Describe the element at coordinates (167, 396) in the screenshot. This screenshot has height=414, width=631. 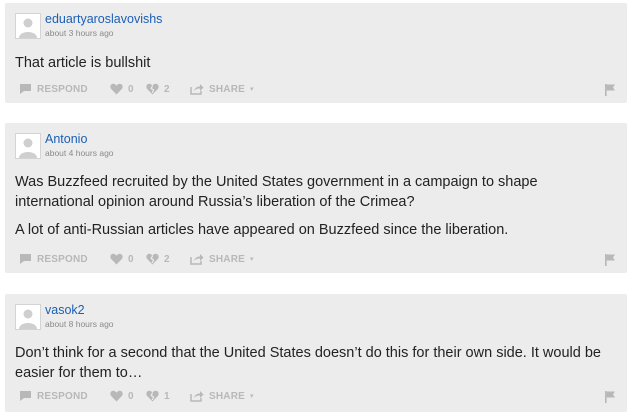
I see `dislike-count: 1` at that location.